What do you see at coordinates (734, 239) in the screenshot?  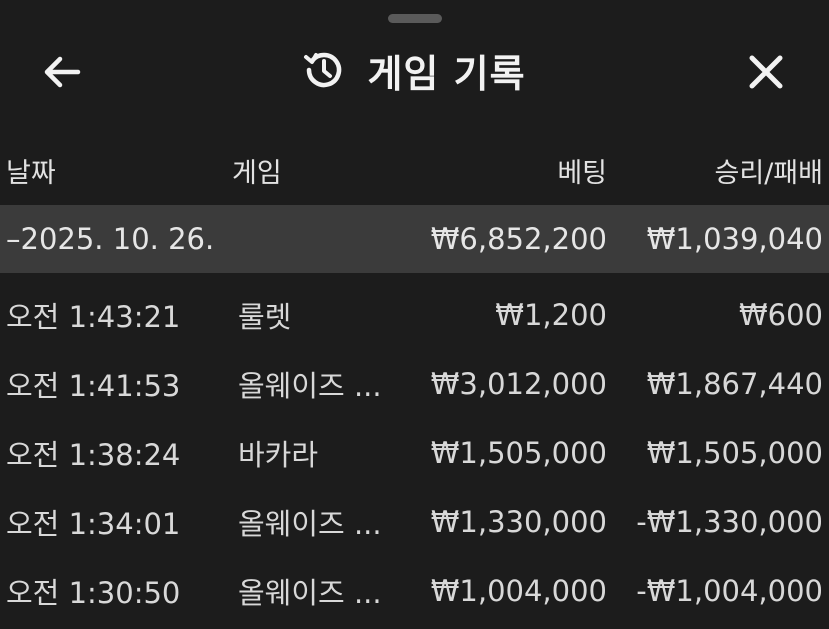 I see `summary-result: ₩1,039,040` at bounding box center [734, 239].